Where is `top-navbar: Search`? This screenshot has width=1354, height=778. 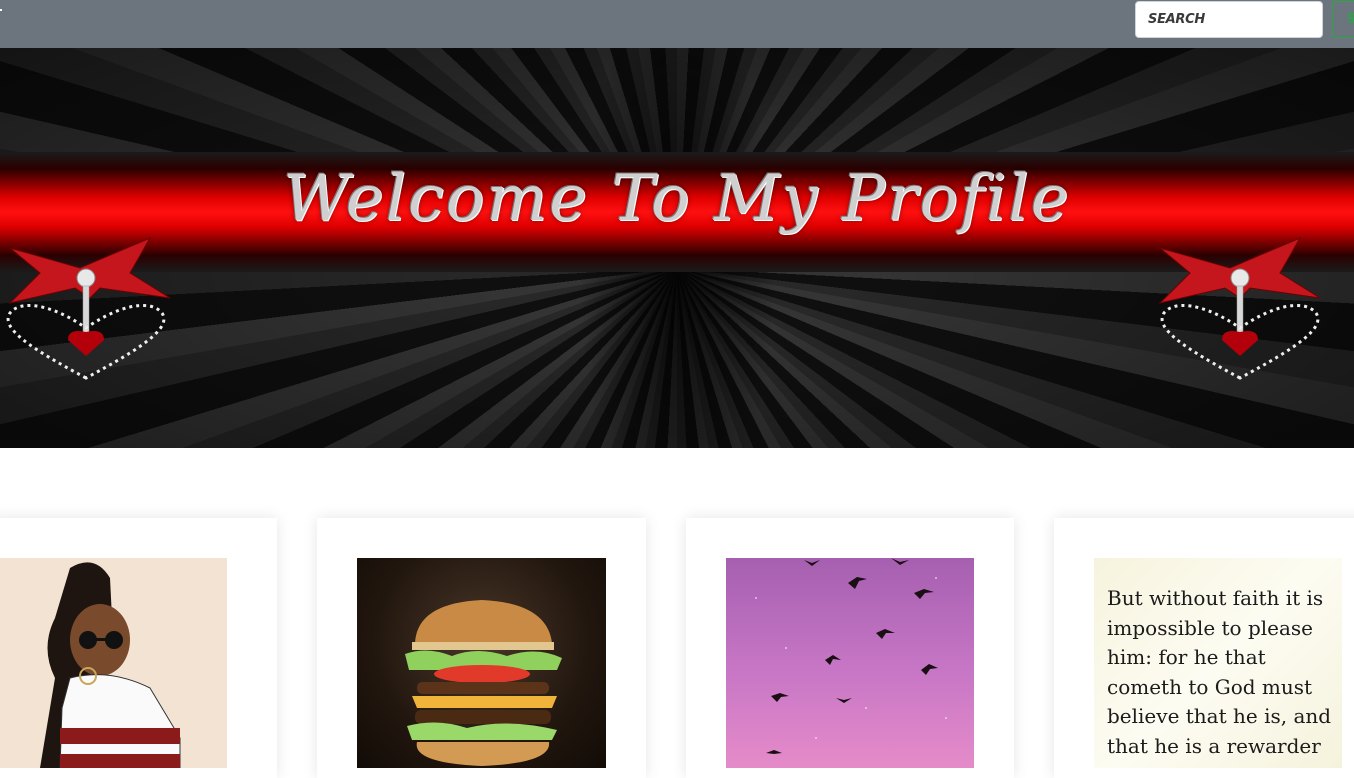 top-navbar: Search is located at coordinates (677, 24).